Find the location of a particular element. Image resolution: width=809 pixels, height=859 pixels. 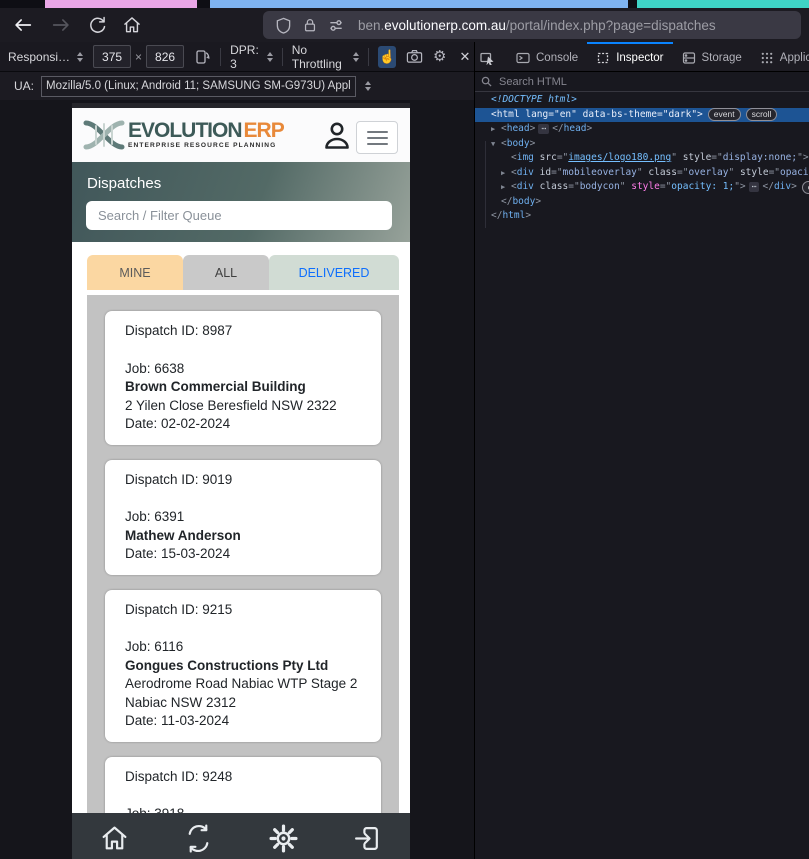

tab-application: Application is located at coordinates (780, 56).